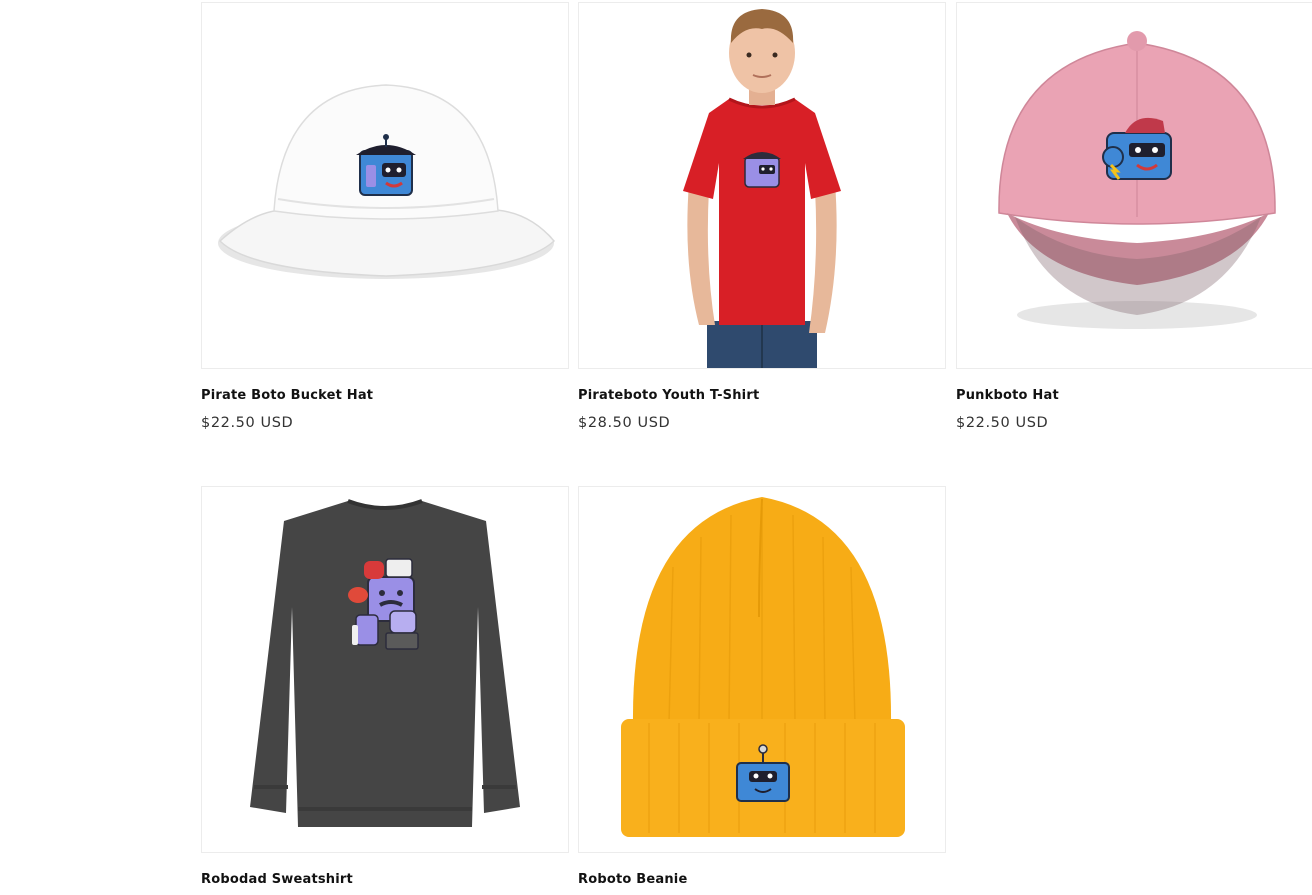 The height and width of the screenshot is (895, 1312). I want to click on red-youth-tshirt-image, so click(762, 188).